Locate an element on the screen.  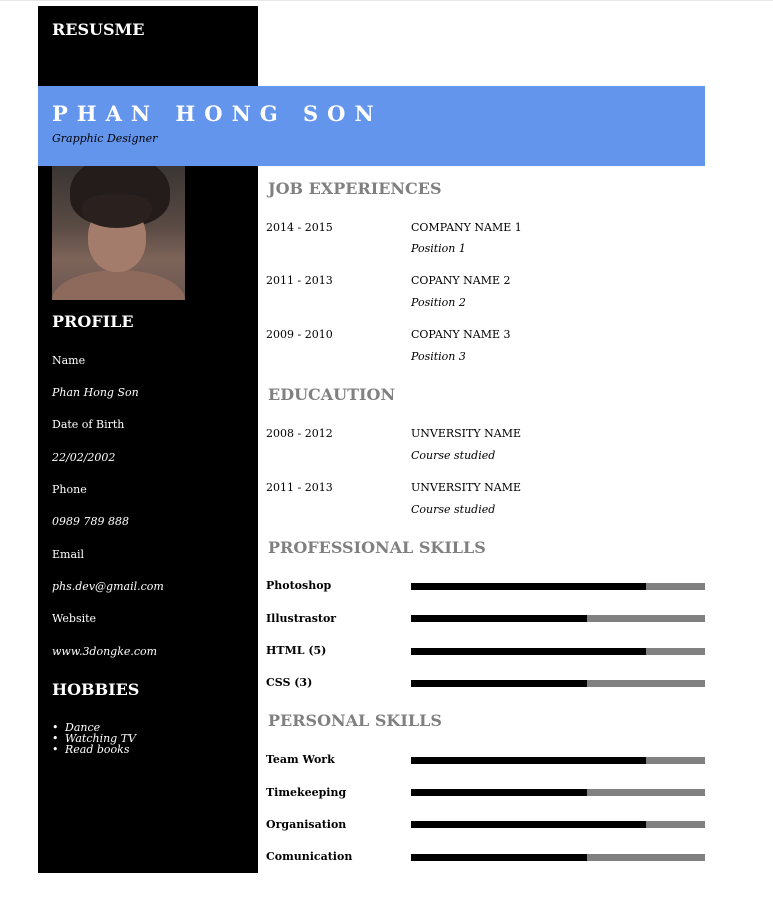
skill-name: Comunication is located at coordinates (309, 856).